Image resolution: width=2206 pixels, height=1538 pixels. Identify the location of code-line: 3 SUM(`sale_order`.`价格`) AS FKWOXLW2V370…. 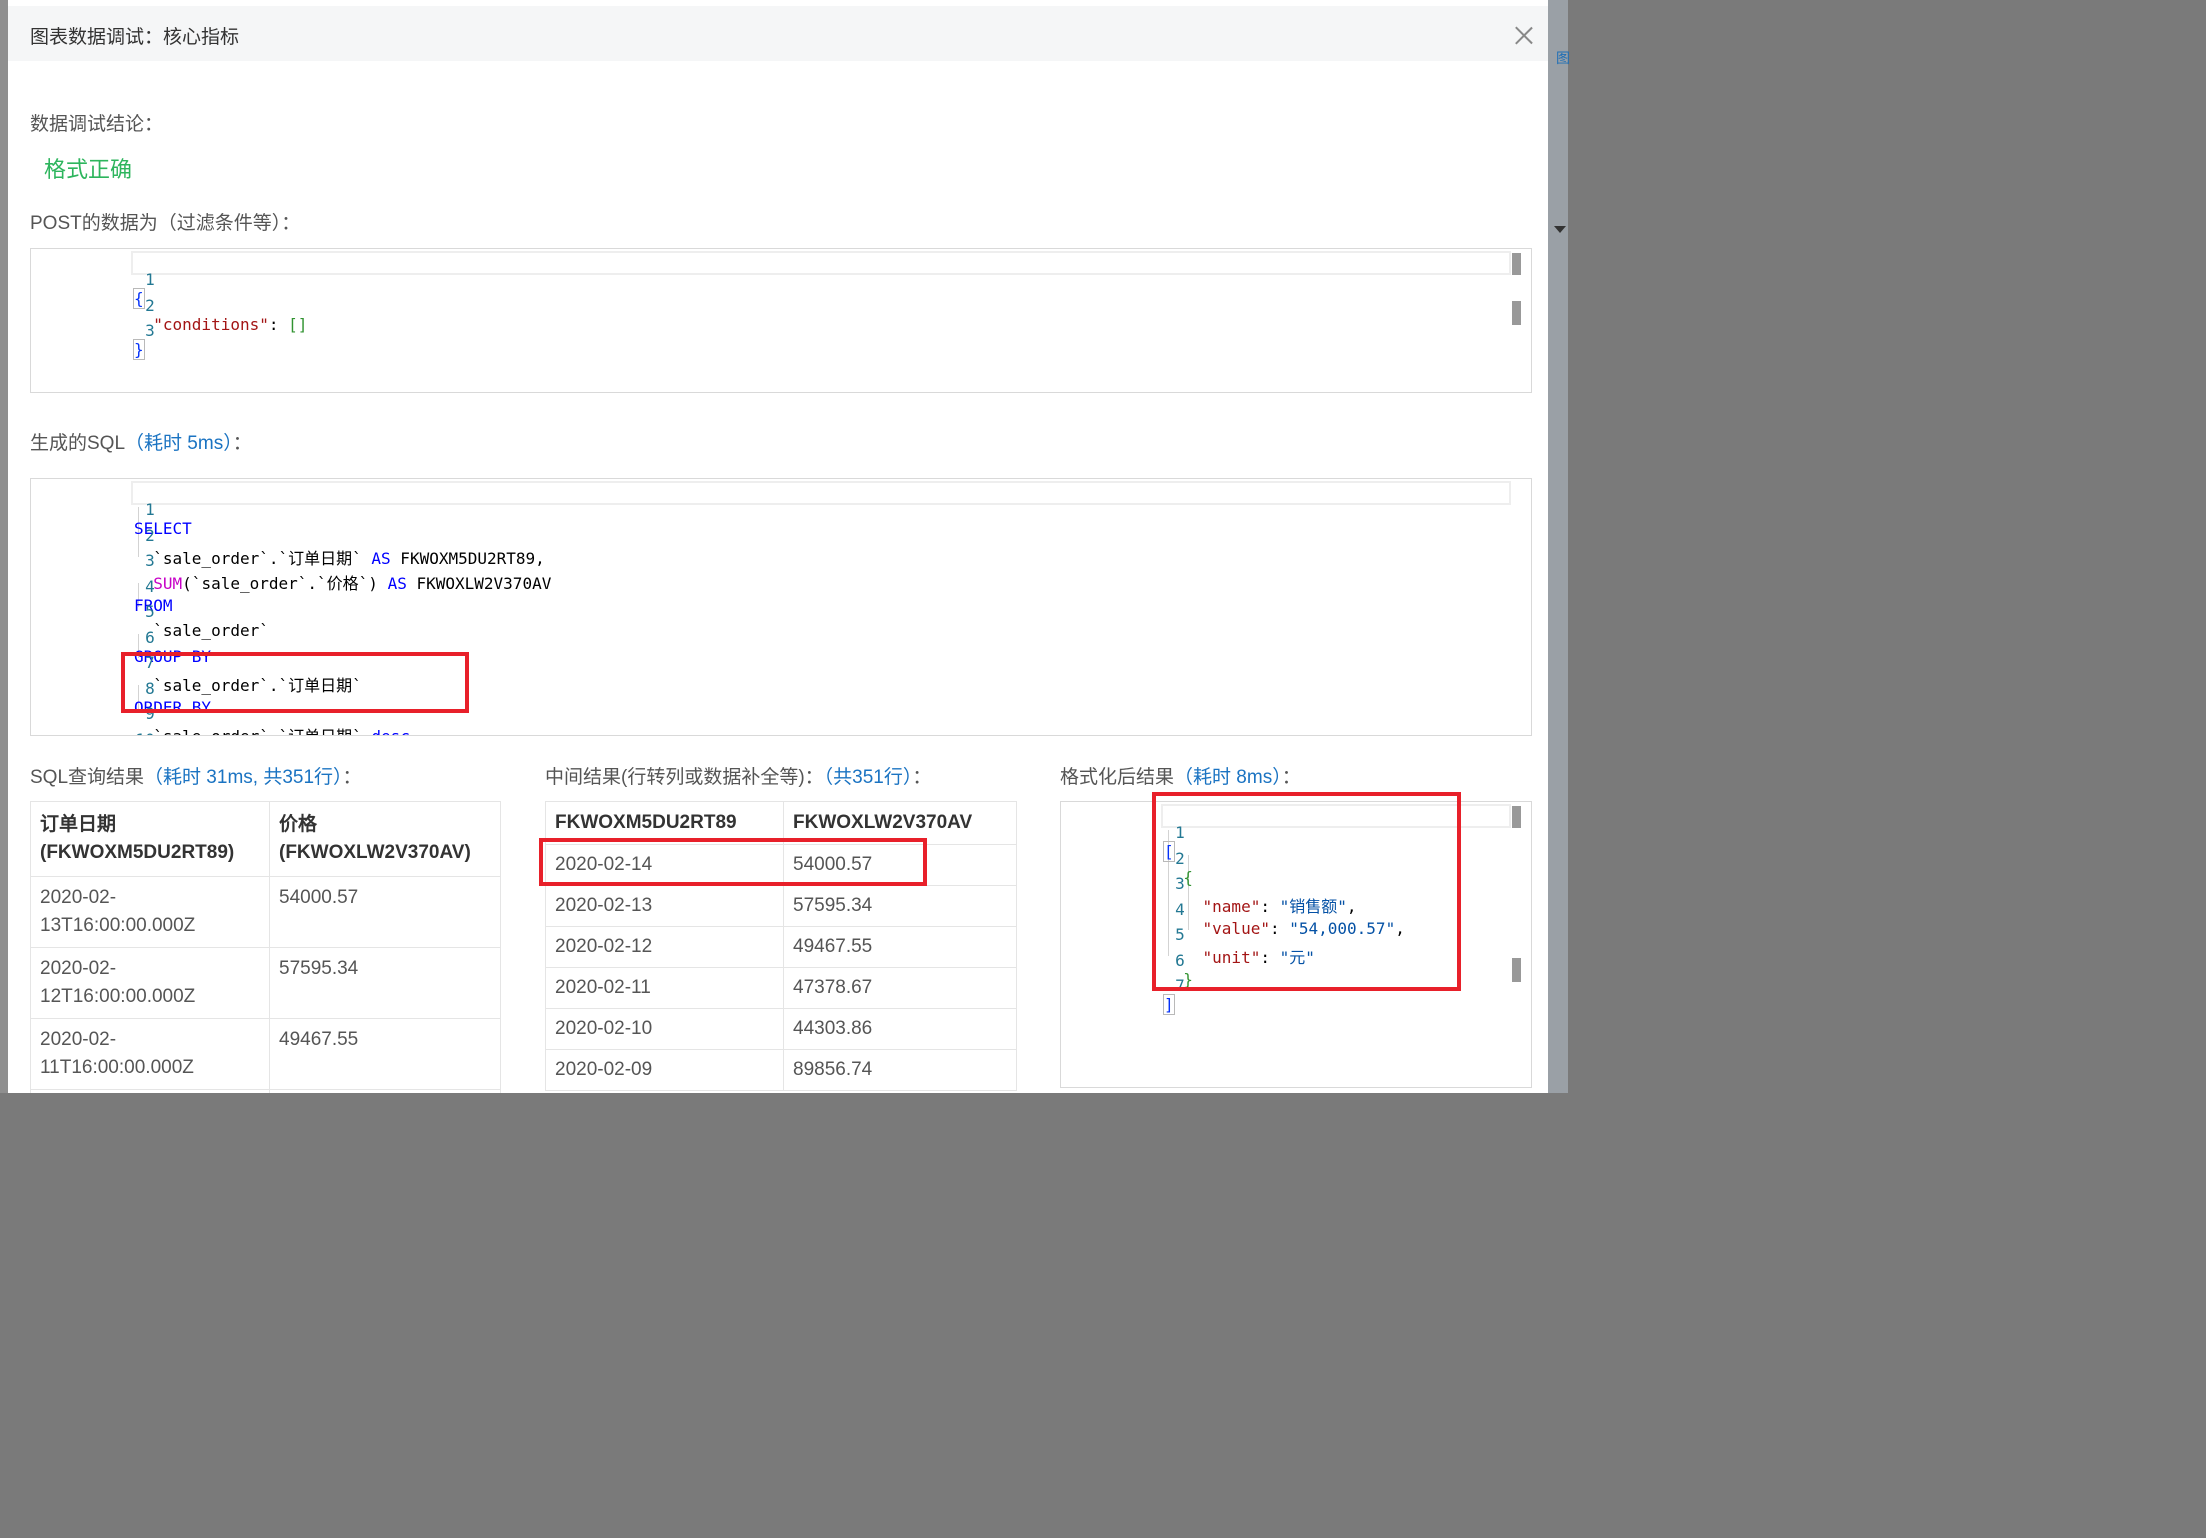
(781, 562).